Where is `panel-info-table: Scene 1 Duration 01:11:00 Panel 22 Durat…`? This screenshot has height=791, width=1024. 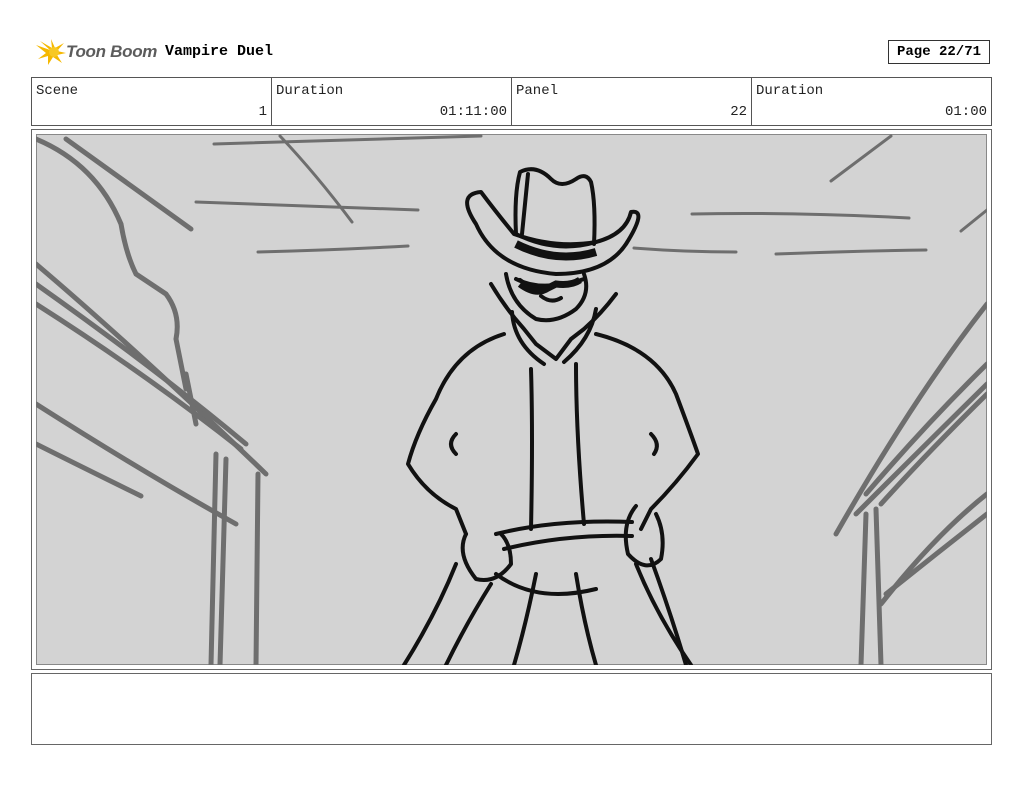 panel-info-table: Scene 1 Duration 01:11:00 Panel 22 Durat… is located at coordinates (511, 101).